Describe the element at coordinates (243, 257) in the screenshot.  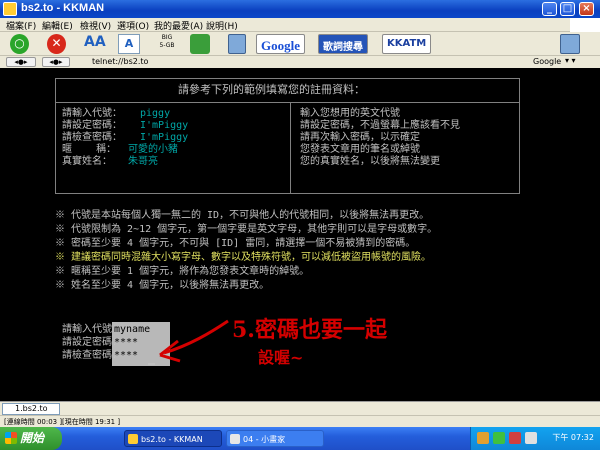
I see `note-line-highlight: ※ 建議密碼同時混雜大小寫字母、數字以及特殊符號，可以減低被盜用帳號的風險。` at that location.